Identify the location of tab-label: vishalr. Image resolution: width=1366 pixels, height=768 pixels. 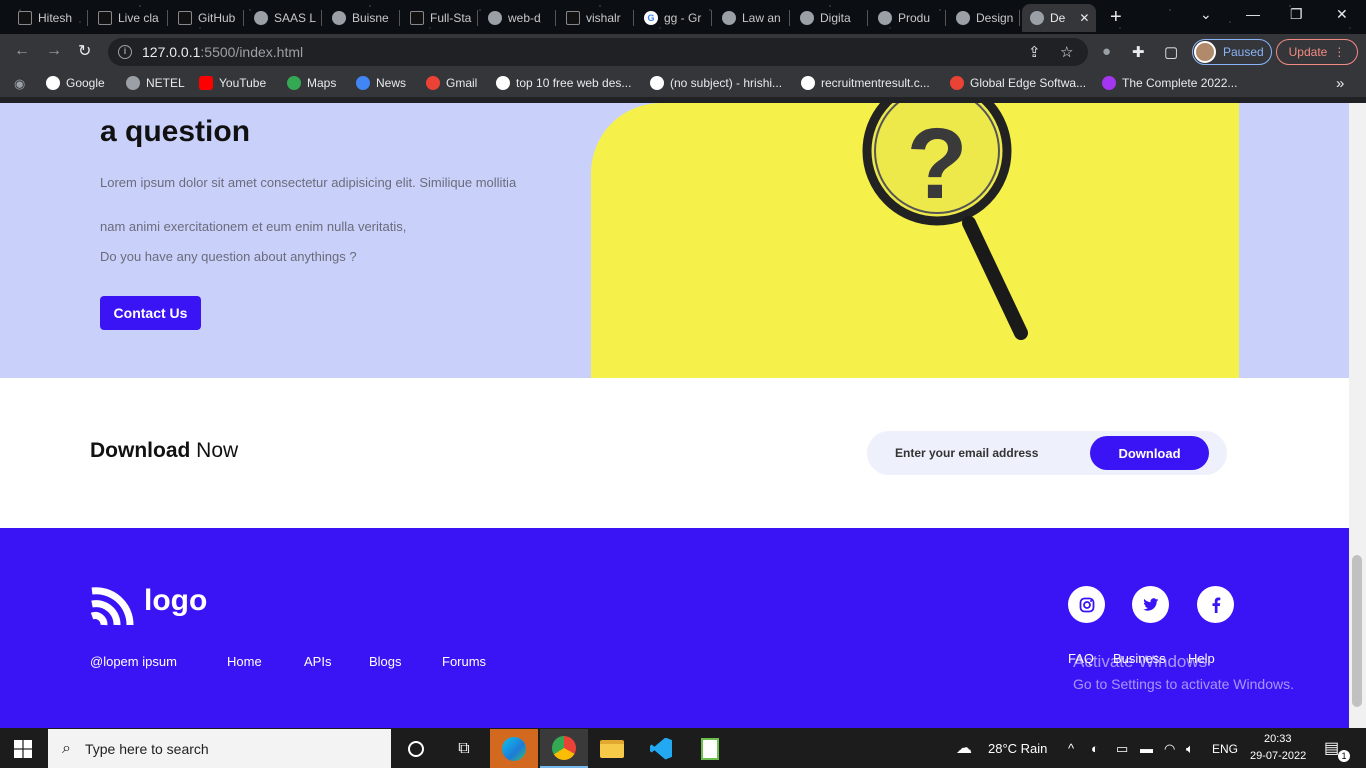
(603, 18).